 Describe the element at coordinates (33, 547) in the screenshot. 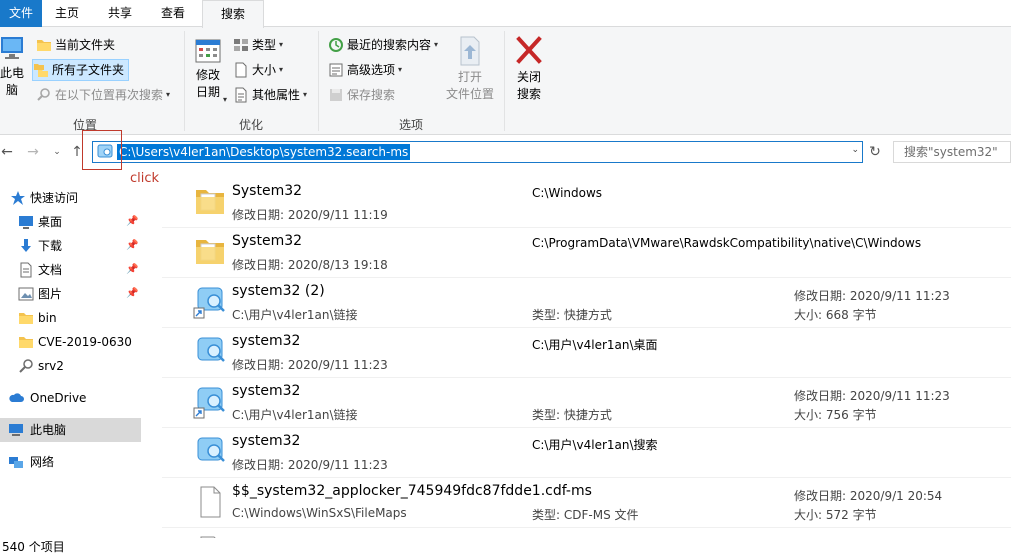

I see `item-count: 540 个项目` at that location.